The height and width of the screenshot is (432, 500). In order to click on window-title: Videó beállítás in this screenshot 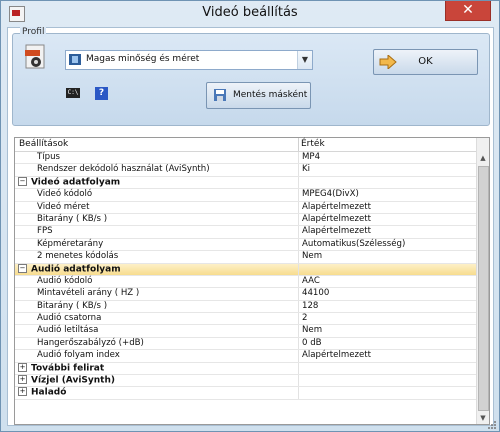, I will do `click(250, 12)`.